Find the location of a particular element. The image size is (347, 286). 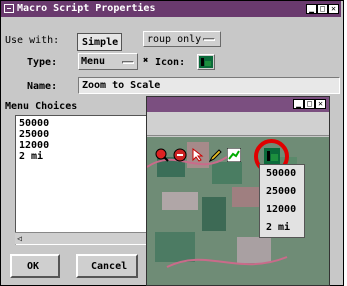

ok-button: OK is located at coordinates (35, 266).